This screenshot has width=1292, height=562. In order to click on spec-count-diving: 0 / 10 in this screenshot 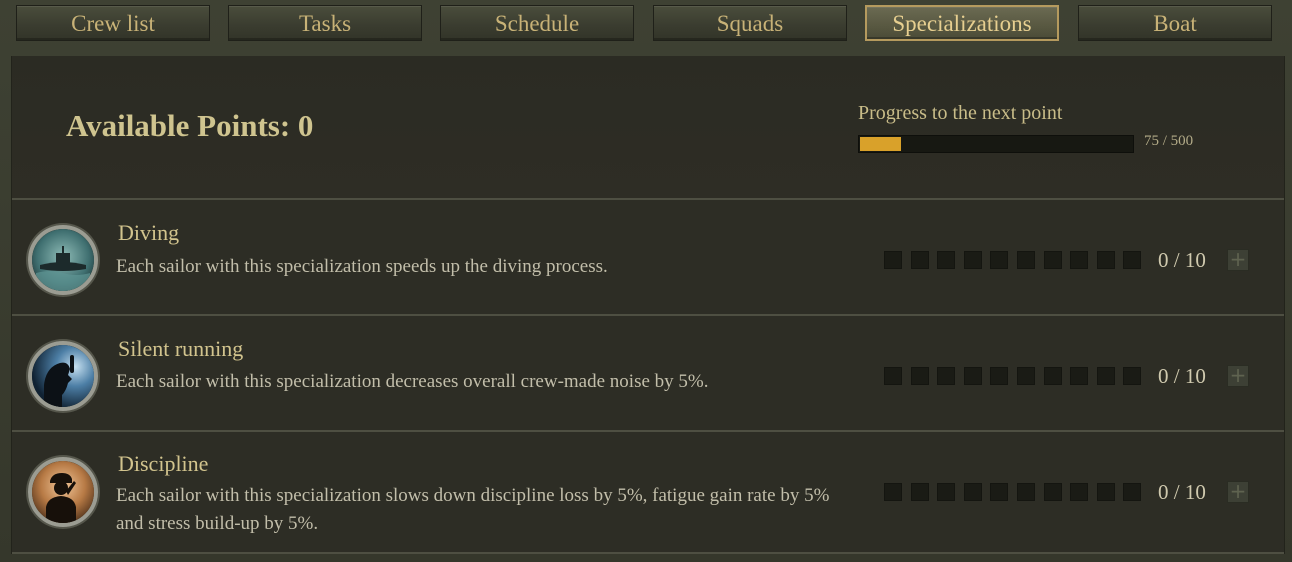, I will do `click(1182, 260)`.